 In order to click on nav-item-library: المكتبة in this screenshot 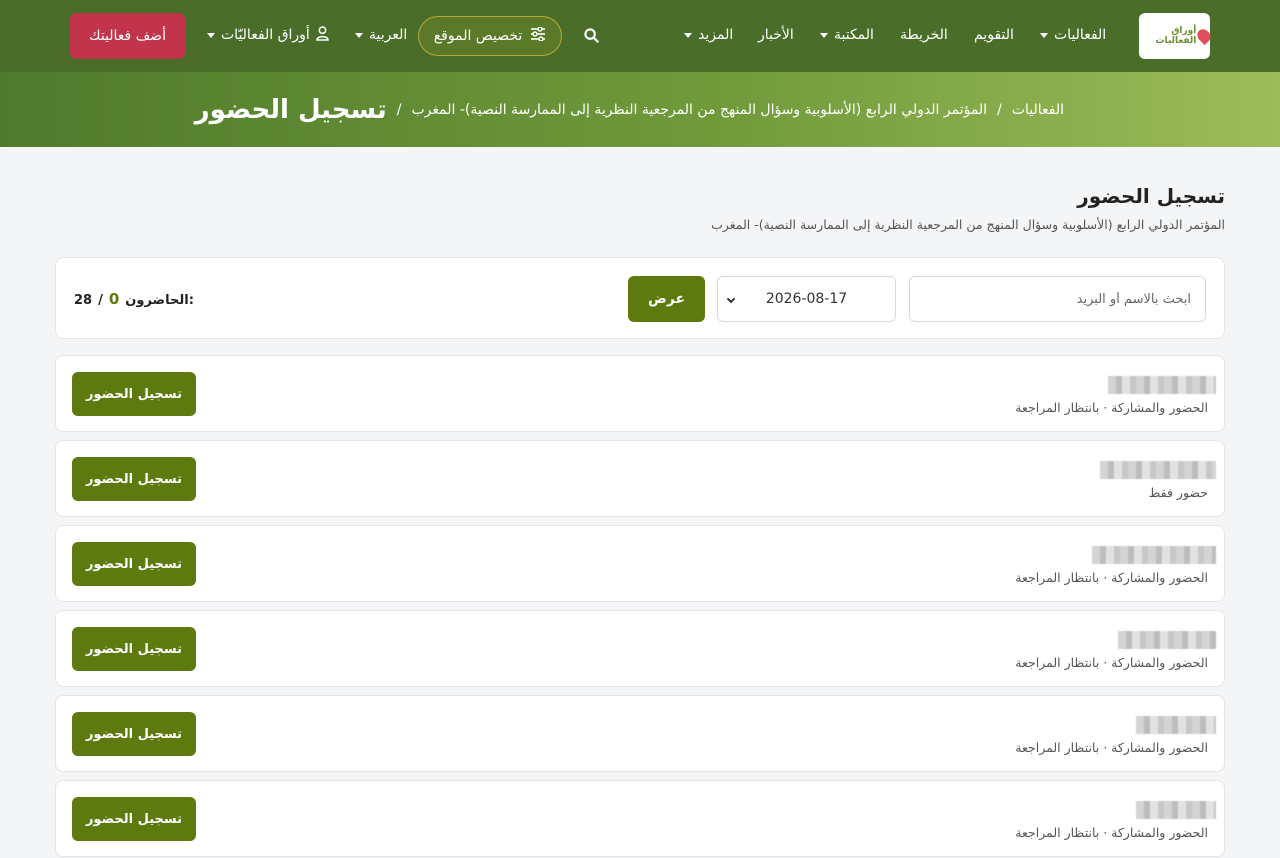, I will do `click(847, 35)`.